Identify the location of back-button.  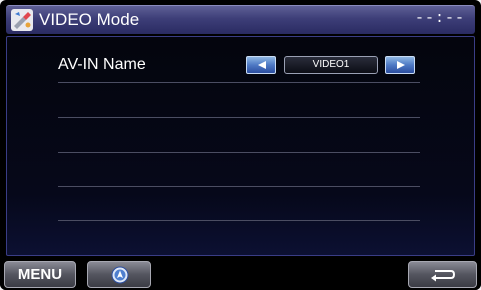
(442, 274).